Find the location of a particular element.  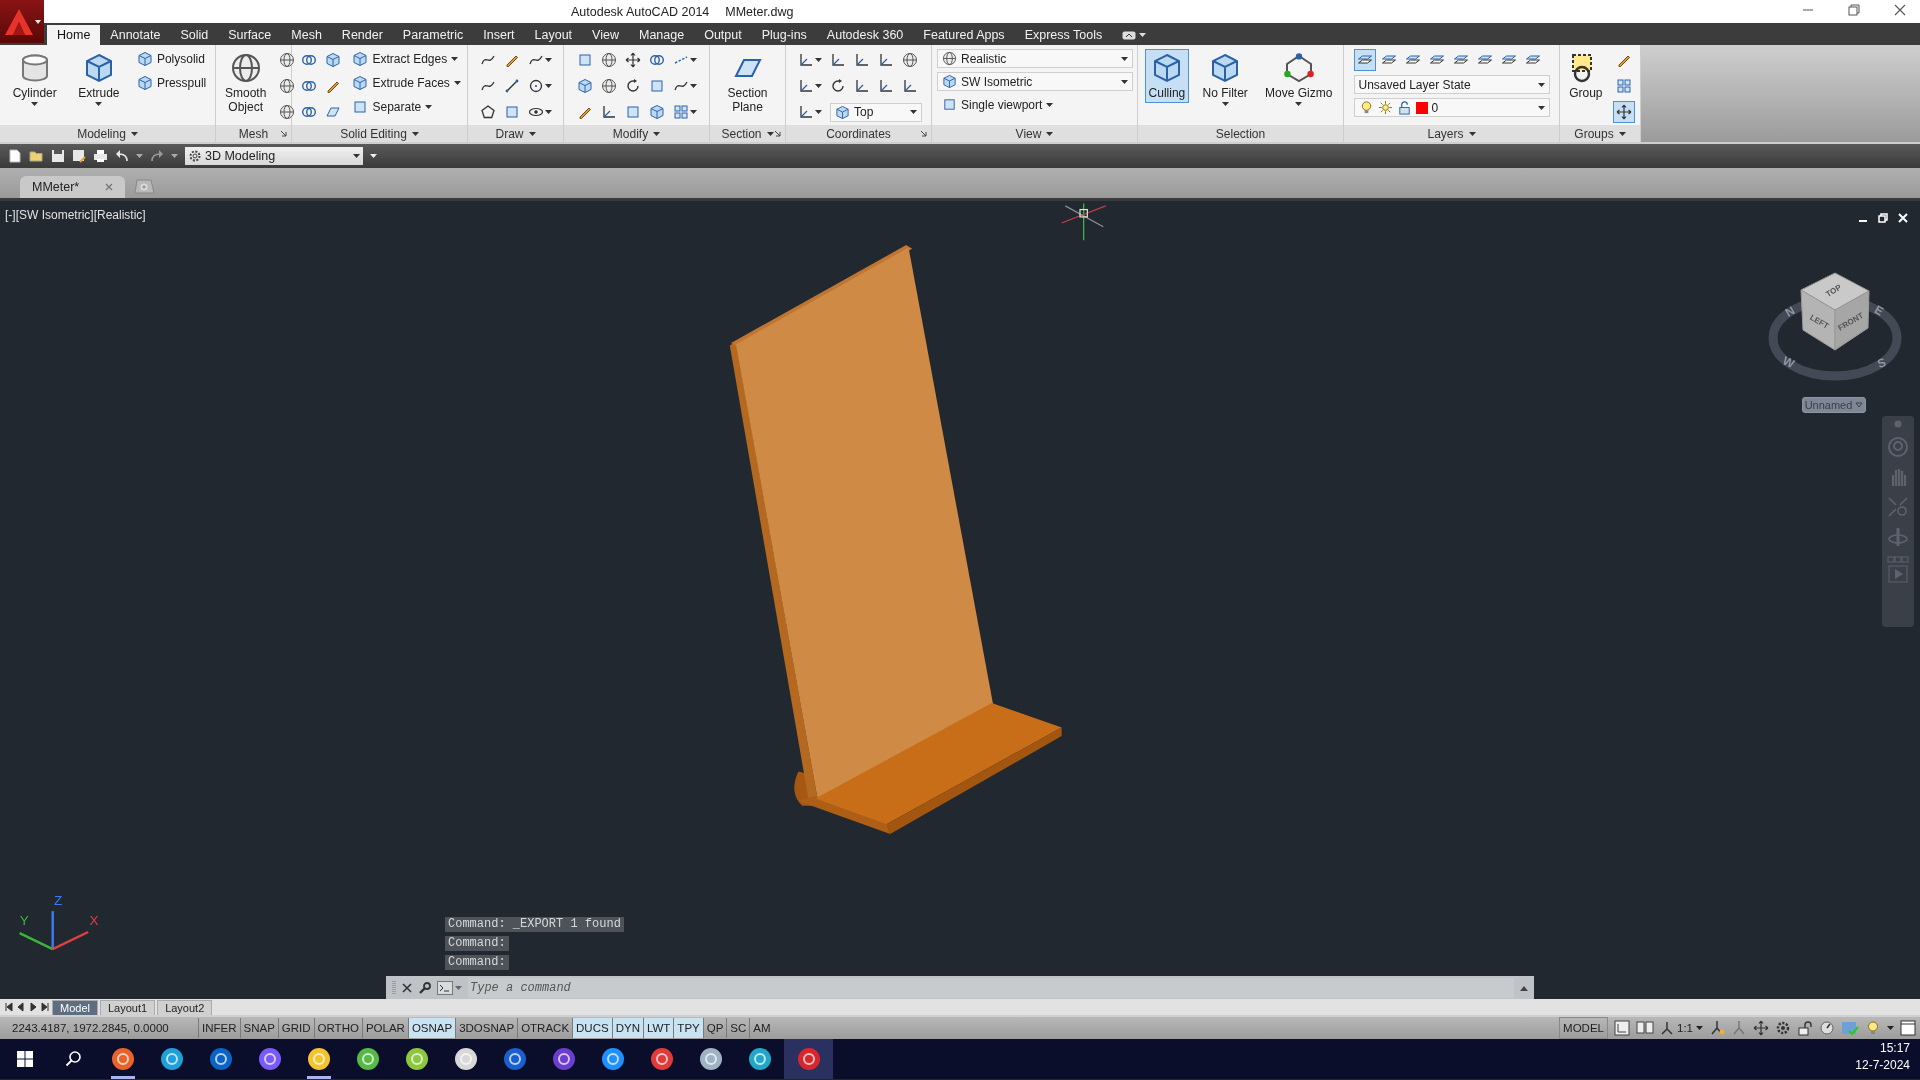

save-icon is located at coordinates (58, 156).